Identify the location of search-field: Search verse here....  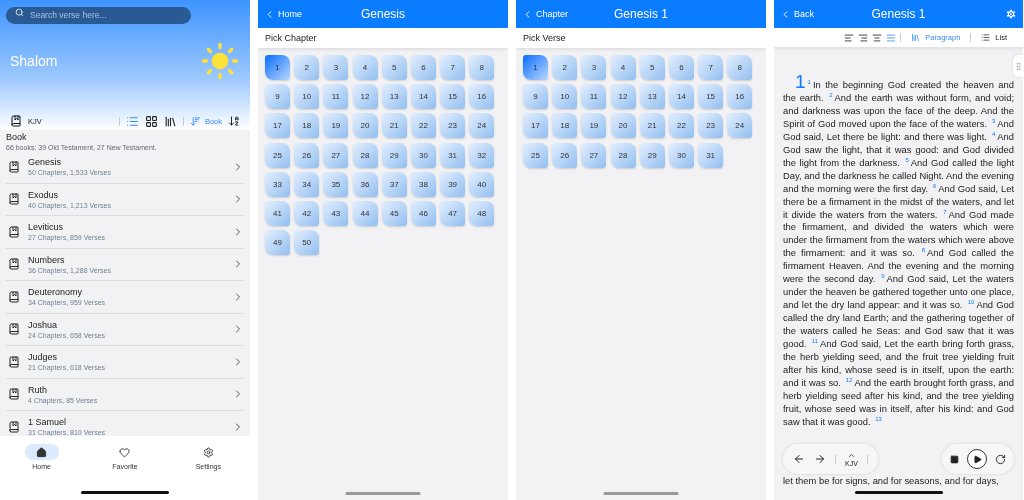
(98, 15).